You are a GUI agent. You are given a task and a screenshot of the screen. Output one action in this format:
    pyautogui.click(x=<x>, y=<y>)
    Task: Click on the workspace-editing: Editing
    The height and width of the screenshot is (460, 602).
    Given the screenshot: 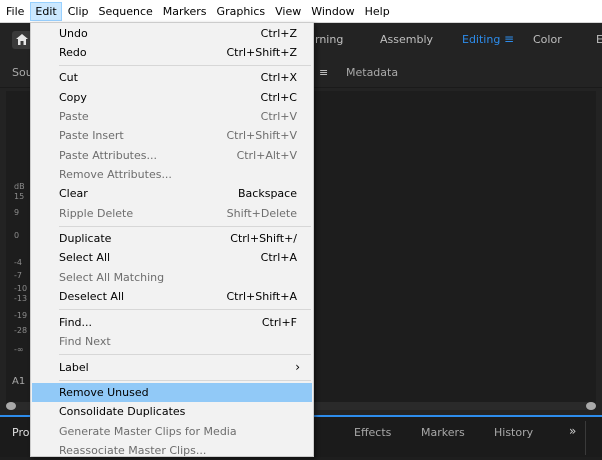 What is the action you would take?
    pyautogui.click(x=481, y=39)
    